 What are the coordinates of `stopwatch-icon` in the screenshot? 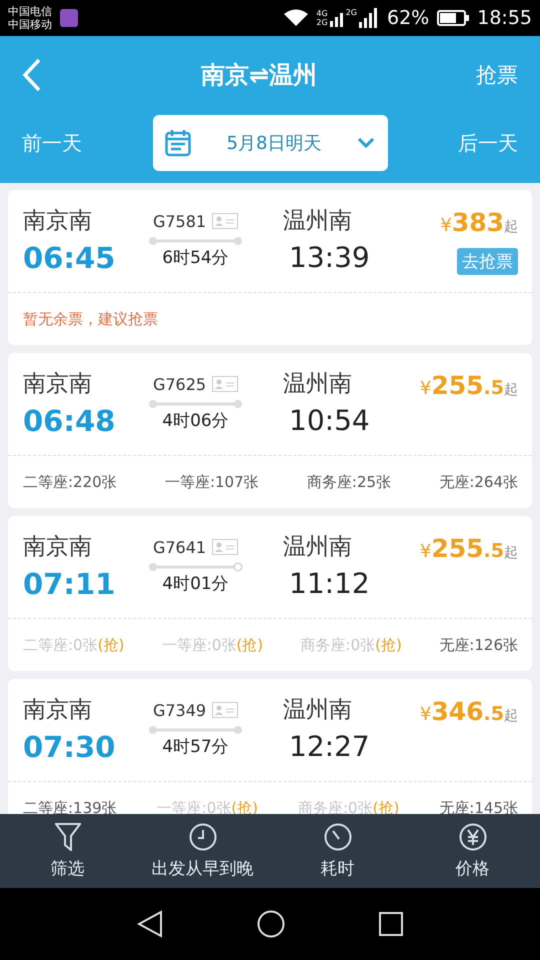 It's located at (338, 836).